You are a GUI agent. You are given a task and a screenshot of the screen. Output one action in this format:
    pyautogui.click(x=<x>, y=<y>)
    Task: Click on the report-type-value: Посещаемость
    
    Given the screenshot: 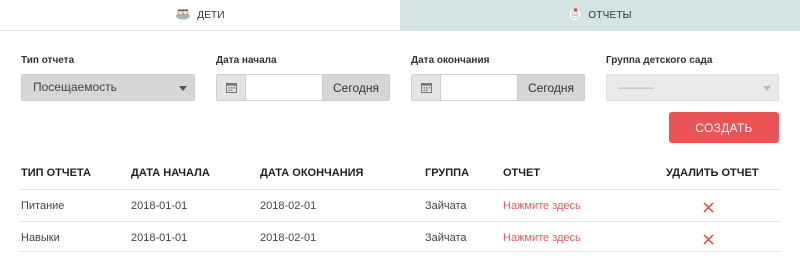 What is the action you would take?
    pyautogui.click(x=75, y=87)
    